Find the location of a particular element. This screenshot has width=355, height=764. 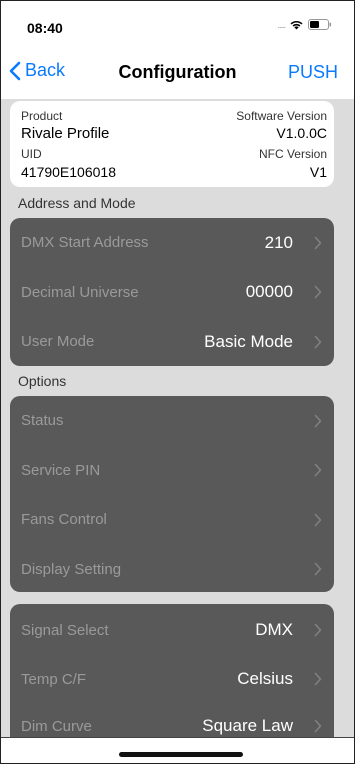

dmx-start-address-row: DMX Start Address 210 is located at coordinates (172, 243).